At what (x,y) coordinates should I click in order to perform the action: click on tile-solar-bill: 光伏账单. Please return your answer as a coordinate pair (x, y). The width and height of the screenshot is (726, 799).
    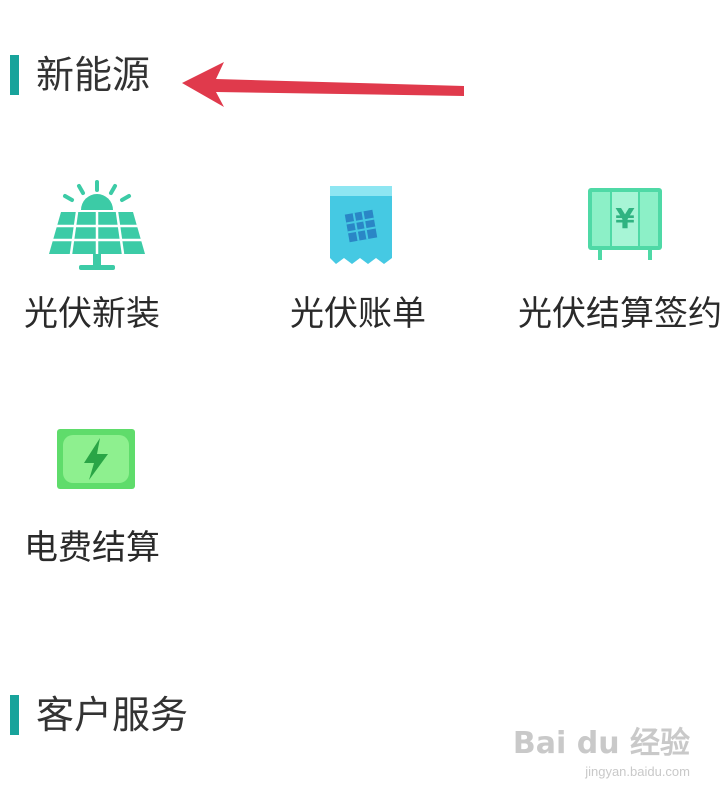
    Looking at the image, I should click on (365, 258).